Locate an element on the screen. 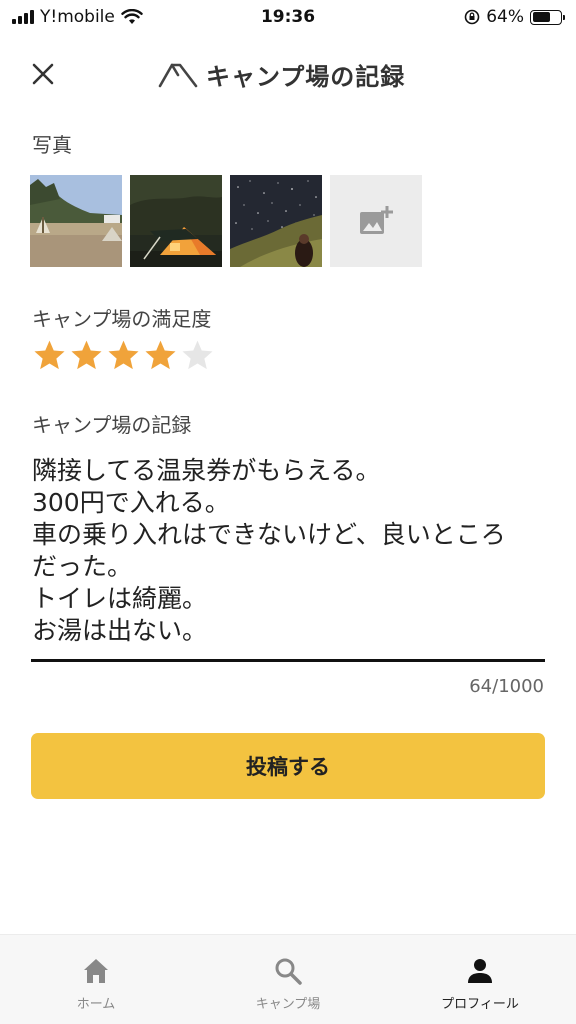  textarea-underline is located at coordinates (288, 660).